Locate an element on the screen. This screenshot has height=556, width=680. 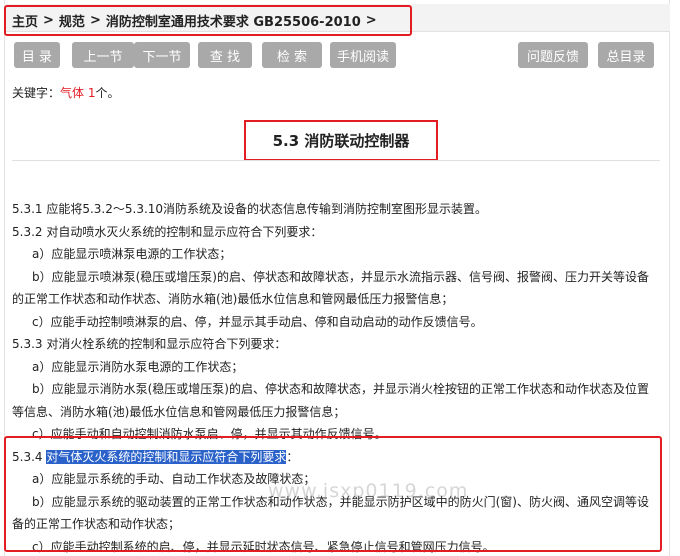
clause-5-3-4: 5.3.4 对气体灭火系统的控制和显示应符合下列要求： is located at coordinates (336, 457).